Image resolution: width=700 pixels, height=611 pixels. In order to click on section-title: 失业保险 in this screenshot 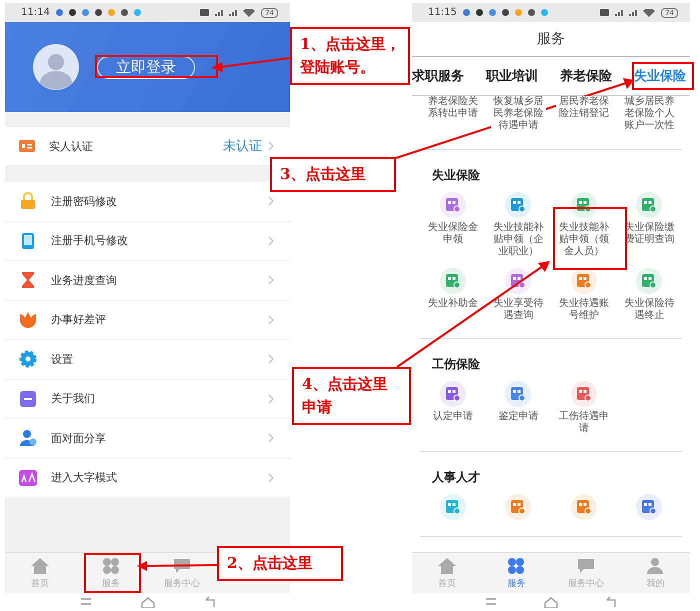, I will do `click(456, 175)`.